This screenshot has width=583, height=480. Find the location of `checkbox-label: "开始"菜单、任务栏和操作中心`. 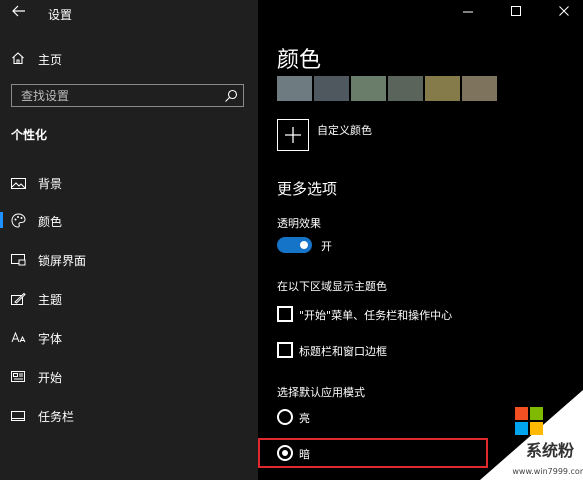

checkbox-label: "开始"菜单、任务栏和操作中心 is located at coordinates (376, 315).